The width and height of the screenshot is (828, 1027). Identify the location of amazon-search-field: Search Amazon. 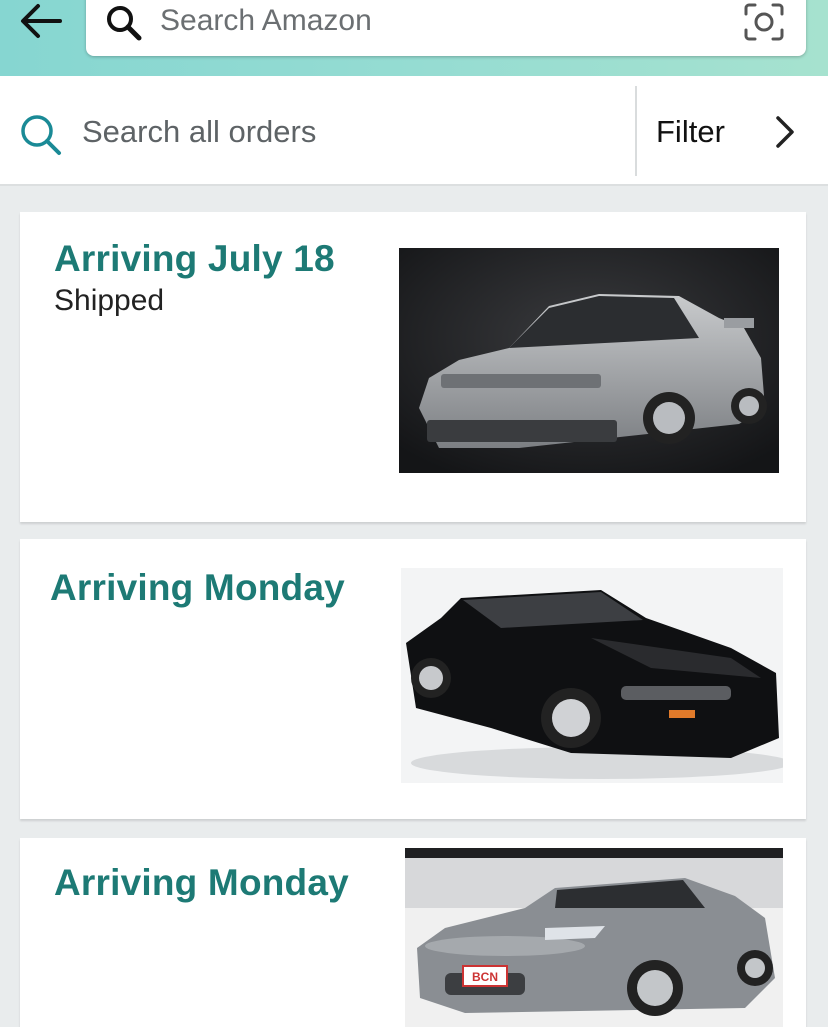
(446, 28).